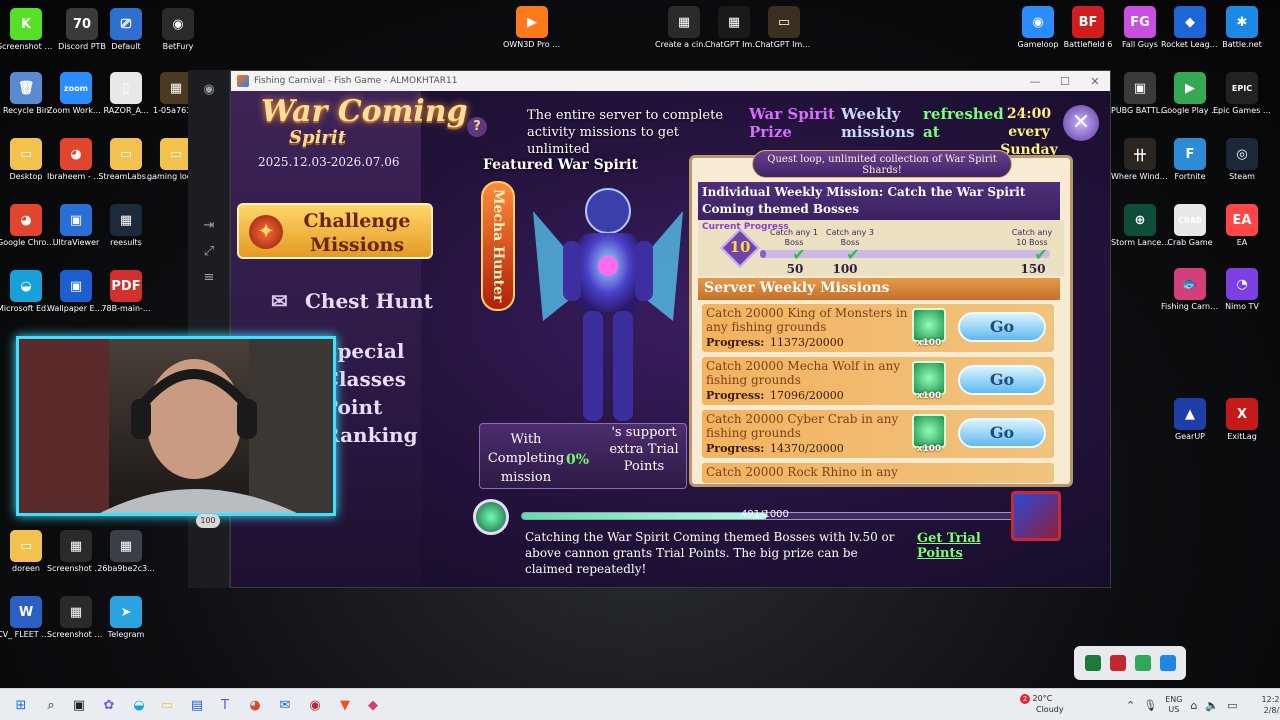  Describe the element at coordinates (1042, 698) in the screenshot. I see `weather-temp: 20°C` at that location.